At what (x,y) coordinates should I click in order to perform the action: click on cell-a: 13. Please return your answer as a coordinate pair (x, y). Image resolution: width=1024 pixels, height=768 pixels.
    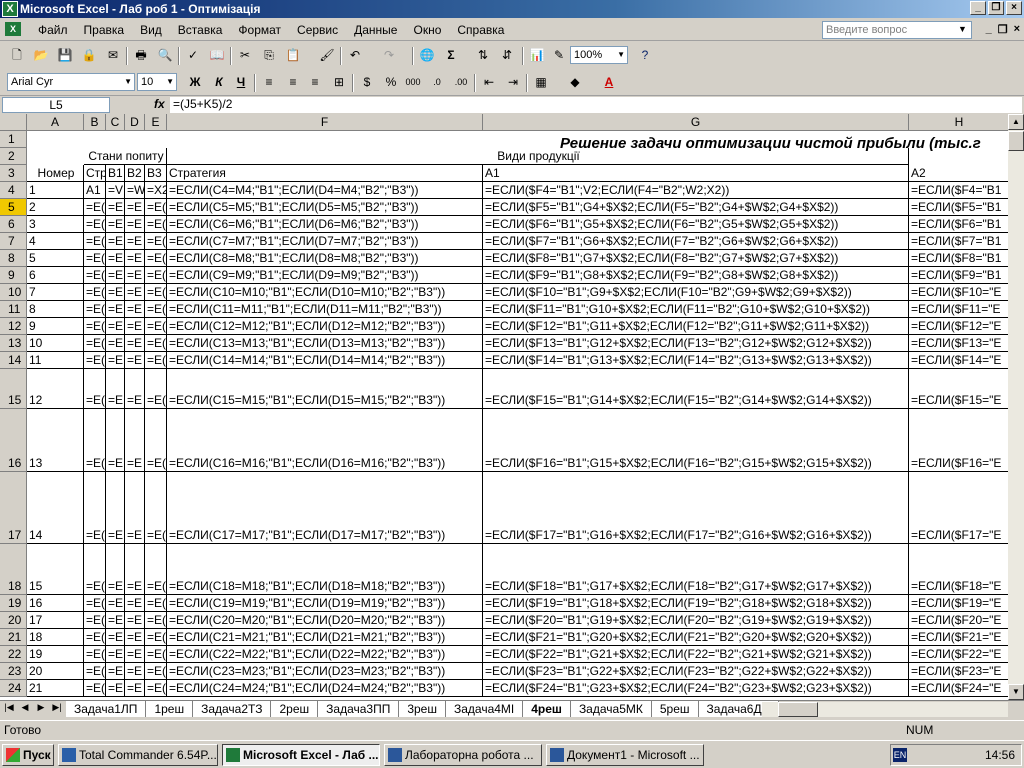
    Looking at the image, I should click on (55, 440).